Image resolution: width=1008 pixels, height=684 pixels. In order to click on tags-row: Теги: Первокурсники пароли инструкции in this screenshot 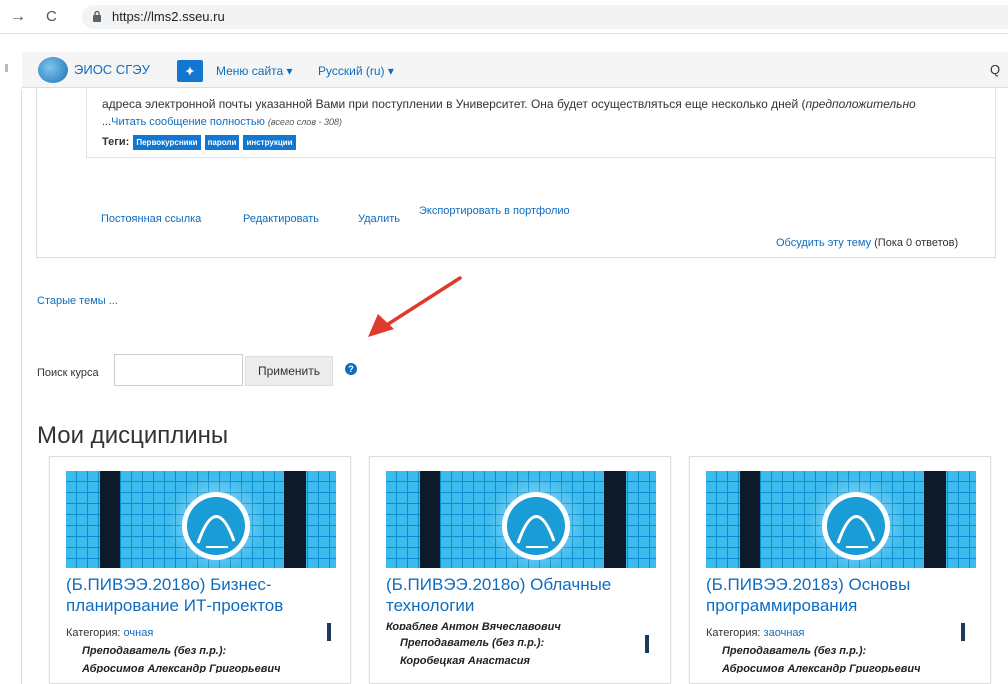, I will do `click(199, 142)`.